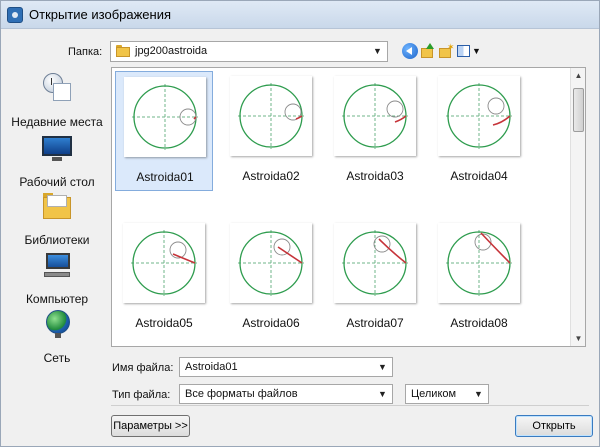 The height and width of the screenshot is (447, 600). What do you see at coordinates (300, 15) in the screenshot?
I see `title-bar: Открытие изображения` at bounding box center [300, 15].